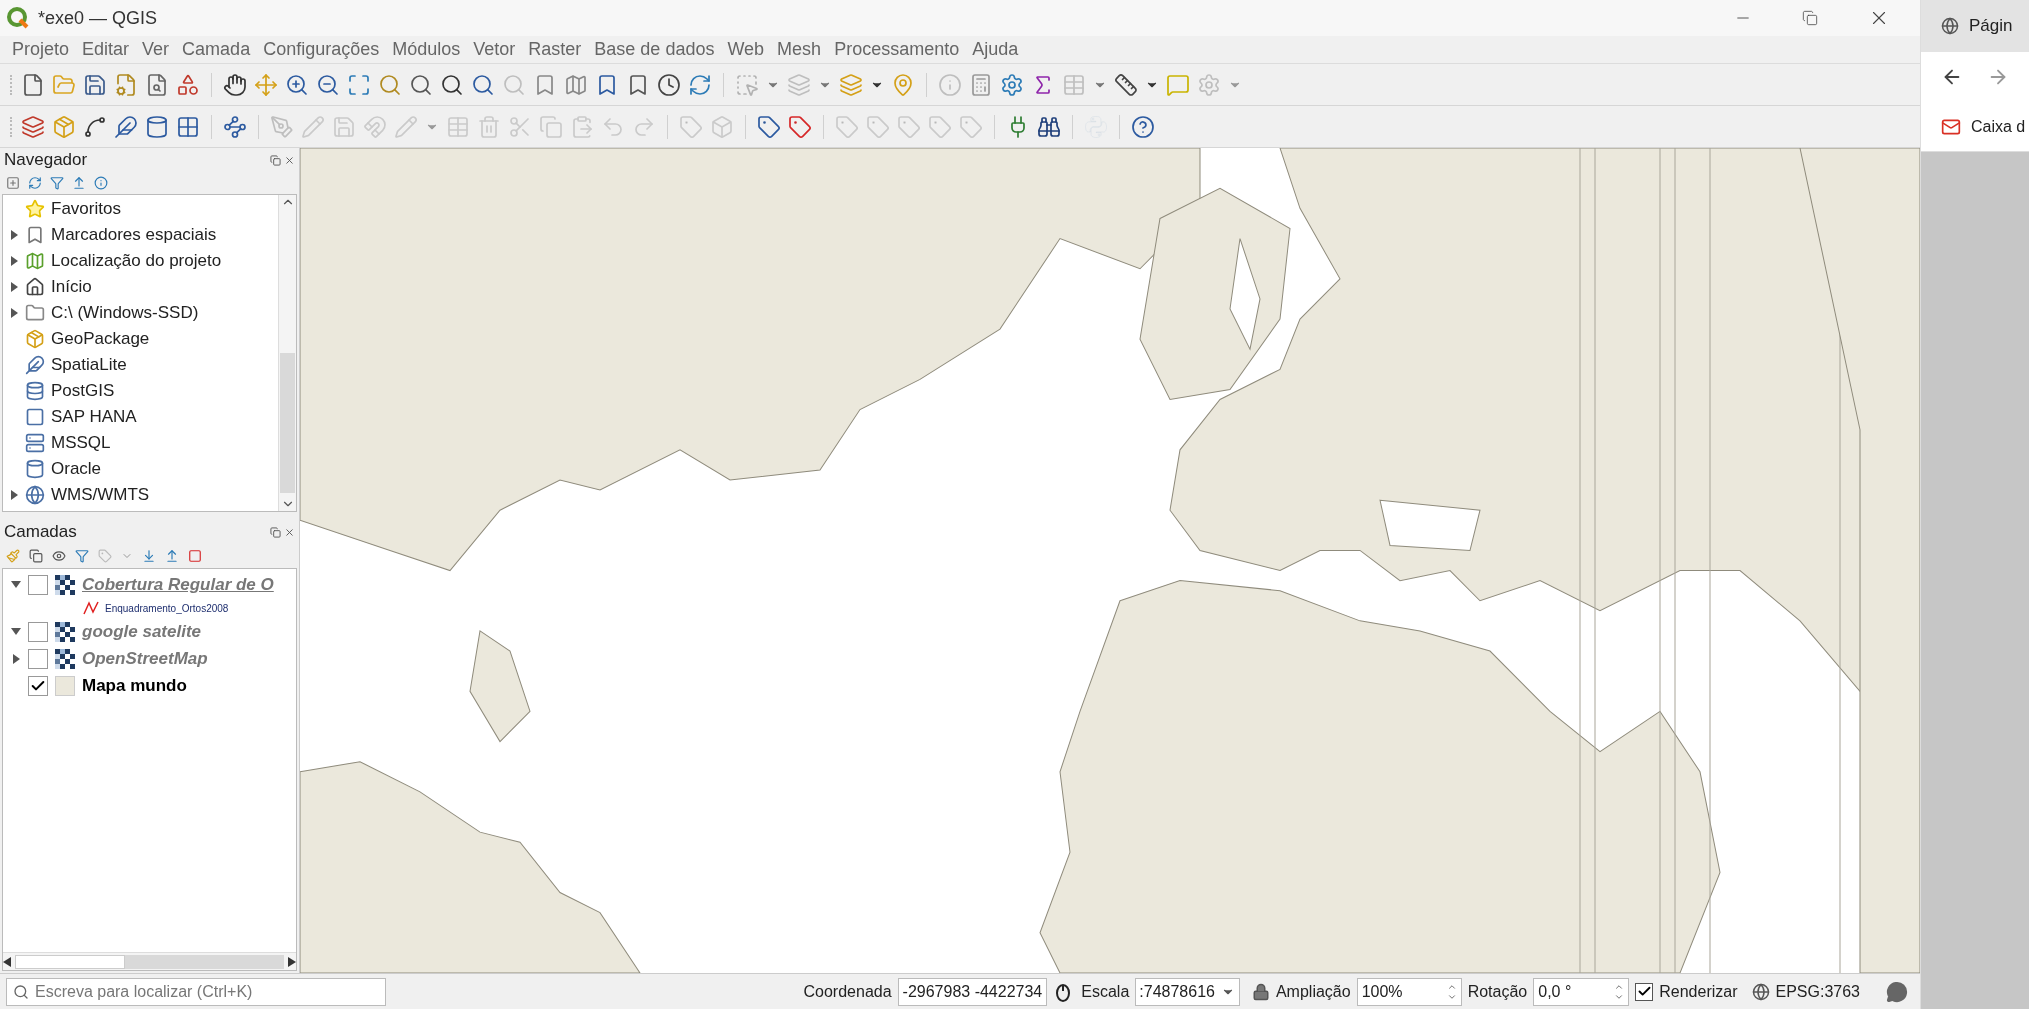  I want to click on menu-item: Processamento, so click(897, 49).